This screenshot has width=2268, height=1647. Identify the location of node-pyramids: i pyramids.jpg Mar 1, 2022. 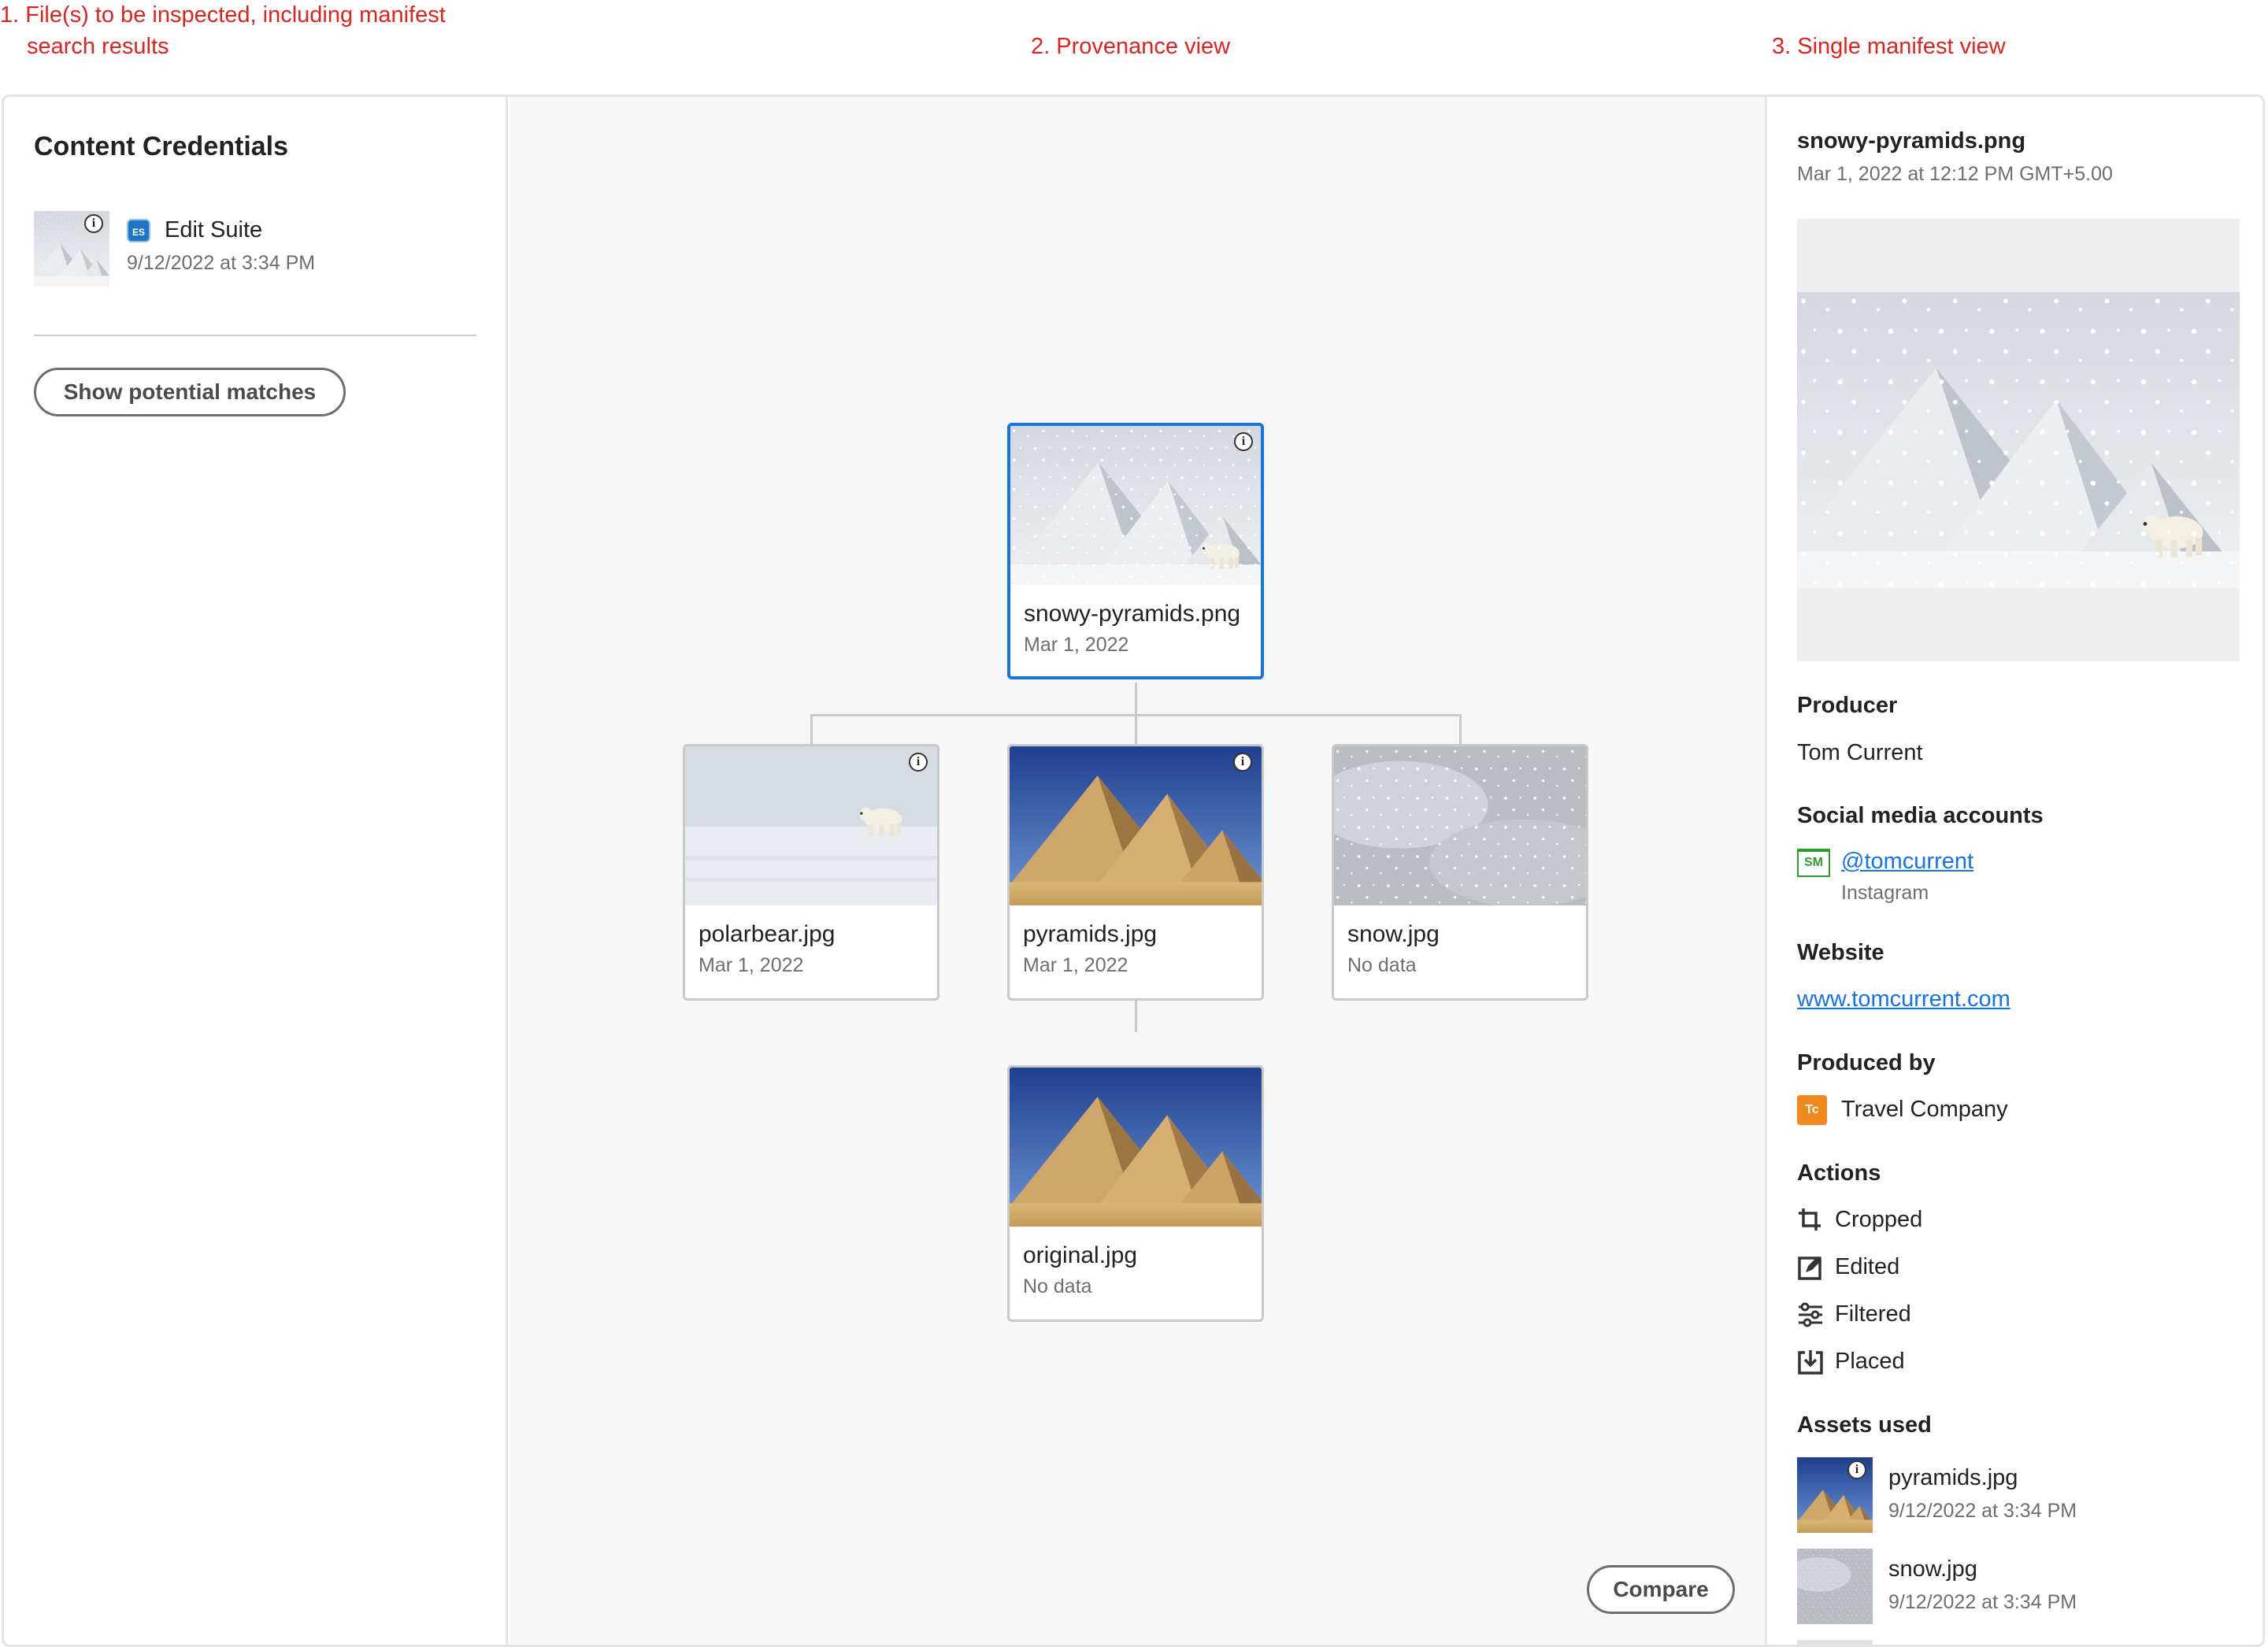
(1135, 872).